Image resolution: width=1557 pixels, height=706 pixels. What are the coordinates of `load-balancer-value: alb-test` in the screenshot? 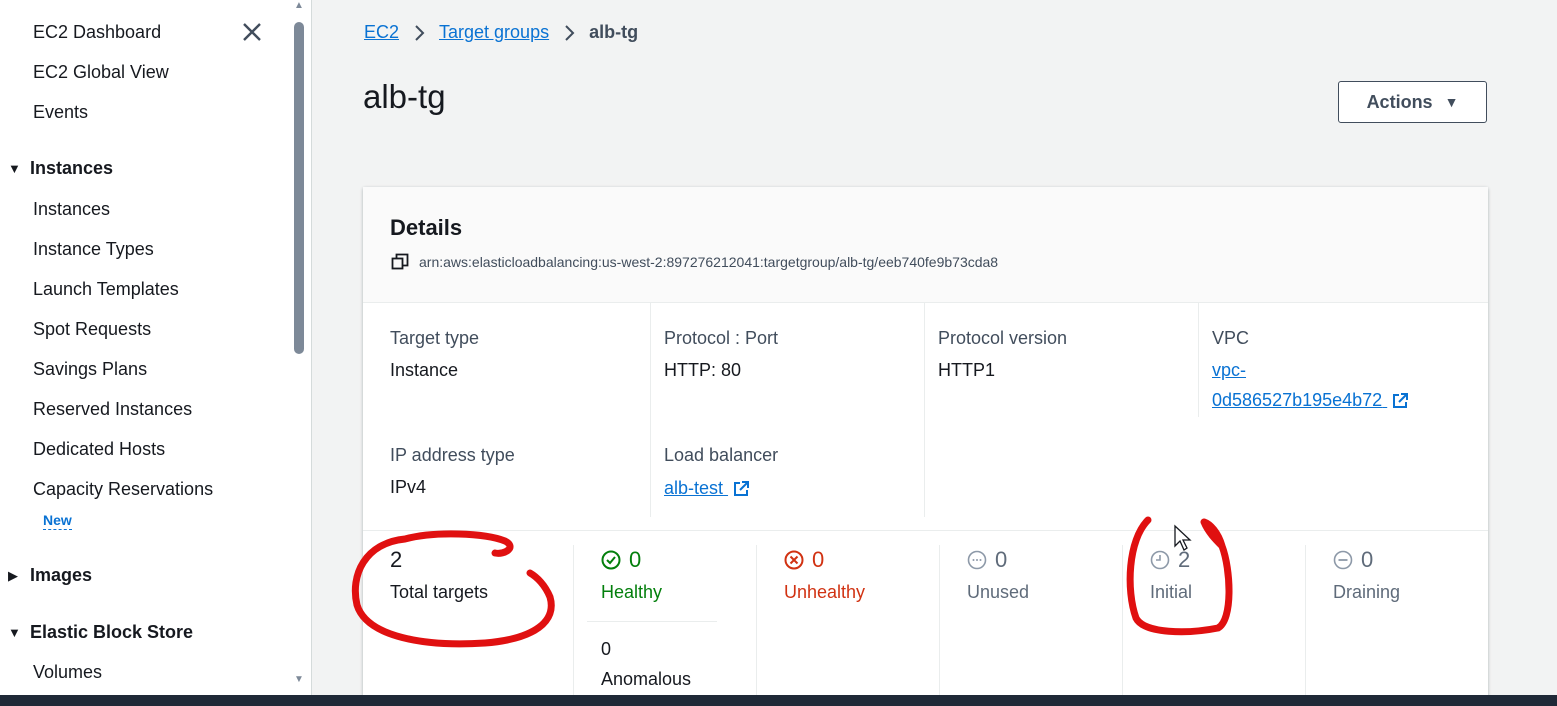 It's located at (694, 488).